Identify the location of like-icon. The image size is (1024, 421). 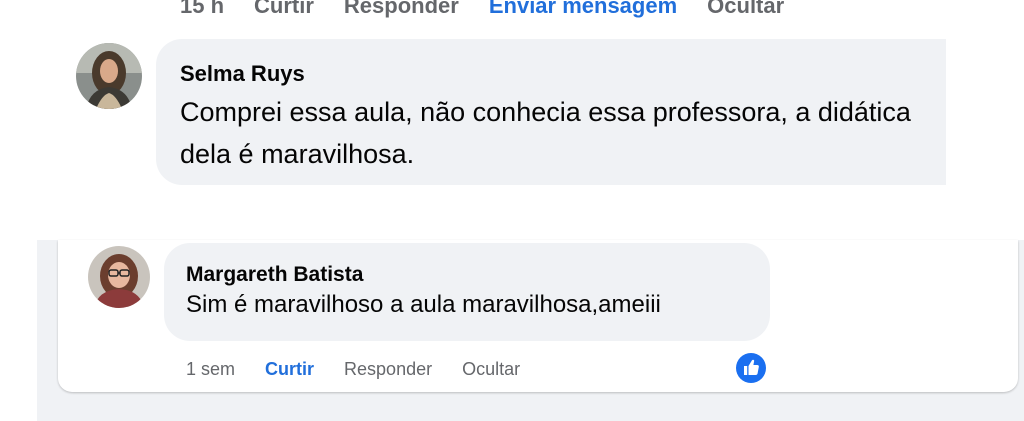
(751, 368).